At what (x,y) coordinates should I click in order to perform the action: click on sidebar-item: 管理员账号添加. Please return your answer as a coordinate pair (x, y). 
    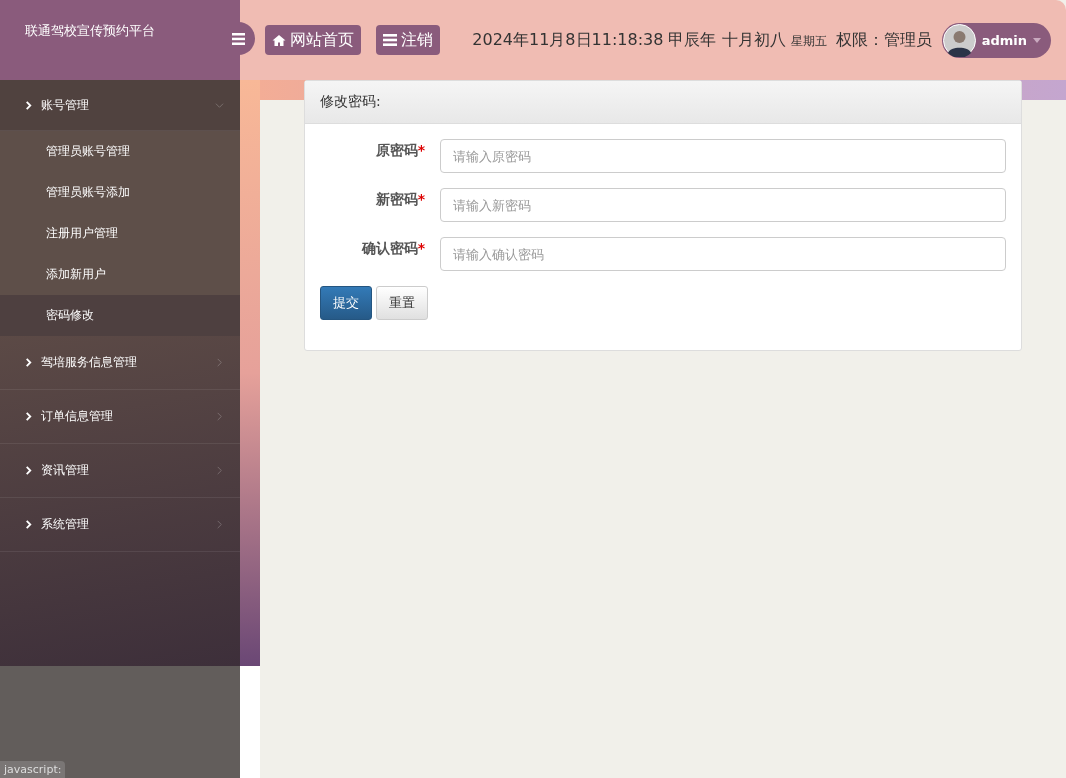
    Looking at the image, I should click on (120, 192).